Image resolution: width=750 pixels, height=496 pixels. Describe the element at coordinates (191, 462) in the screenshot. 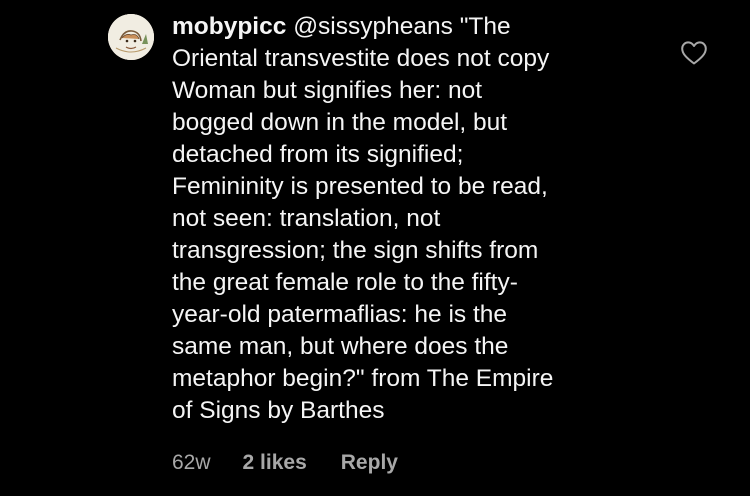

I see `comment-age: 62w` at that location.